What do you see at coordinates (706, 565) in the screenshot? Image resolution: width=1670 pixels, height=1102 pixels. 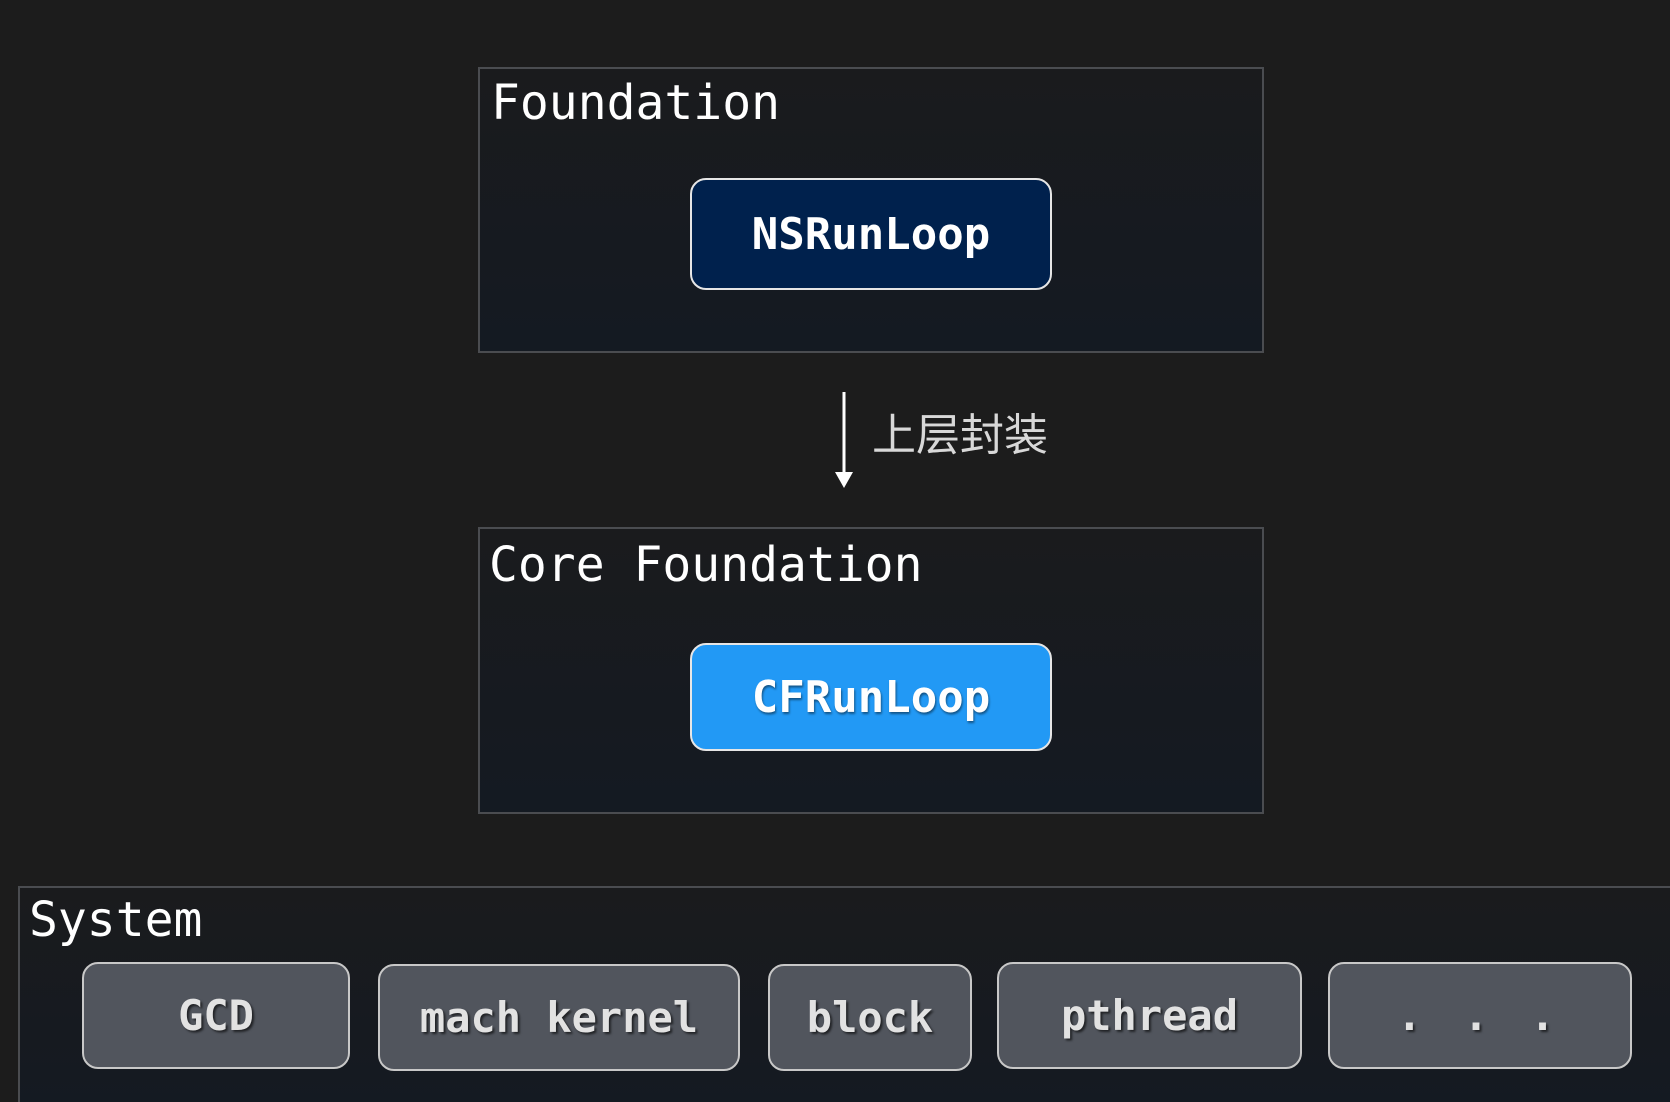 I see `core-foundation-layer-title: Core Foundation` at bounding box center [706, 565].